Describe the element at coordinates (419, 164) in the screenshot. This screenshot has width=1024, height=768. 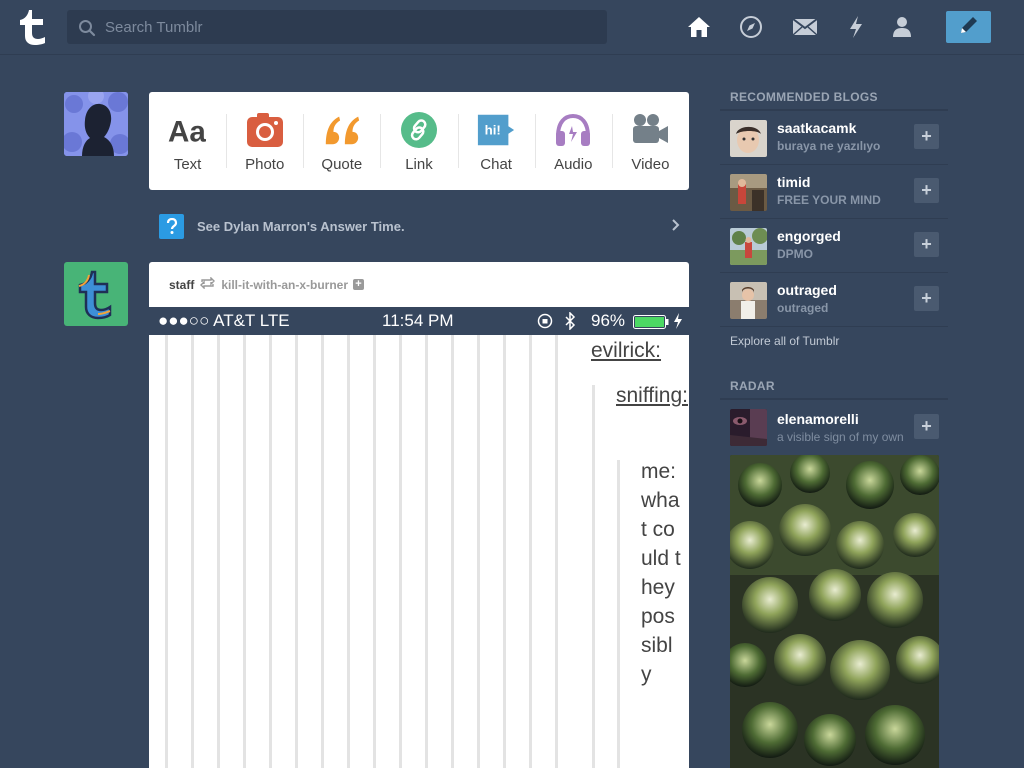
I see `post-type-label: Link` at that location.